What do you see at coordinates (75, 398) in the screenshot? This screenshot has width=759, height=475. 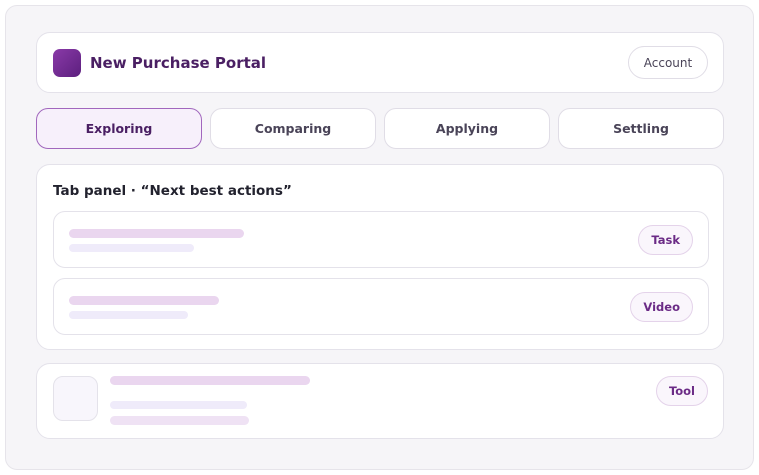 I see `tool-thumbnail` at bounding box center [75, 398].